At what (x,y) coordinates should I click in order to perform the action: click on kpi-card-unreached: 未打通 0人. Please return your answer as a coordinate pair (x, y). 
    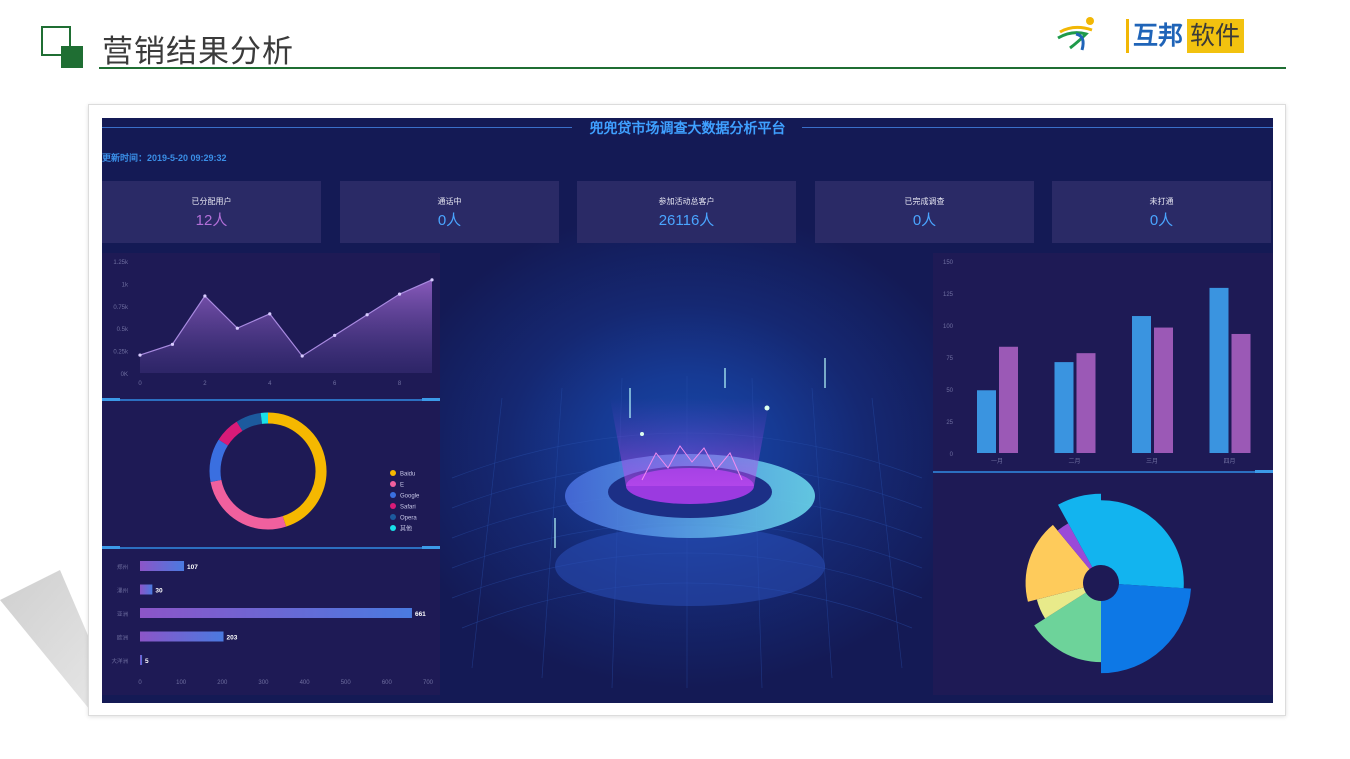
    Looking at the image, I should click on (1161, 212).